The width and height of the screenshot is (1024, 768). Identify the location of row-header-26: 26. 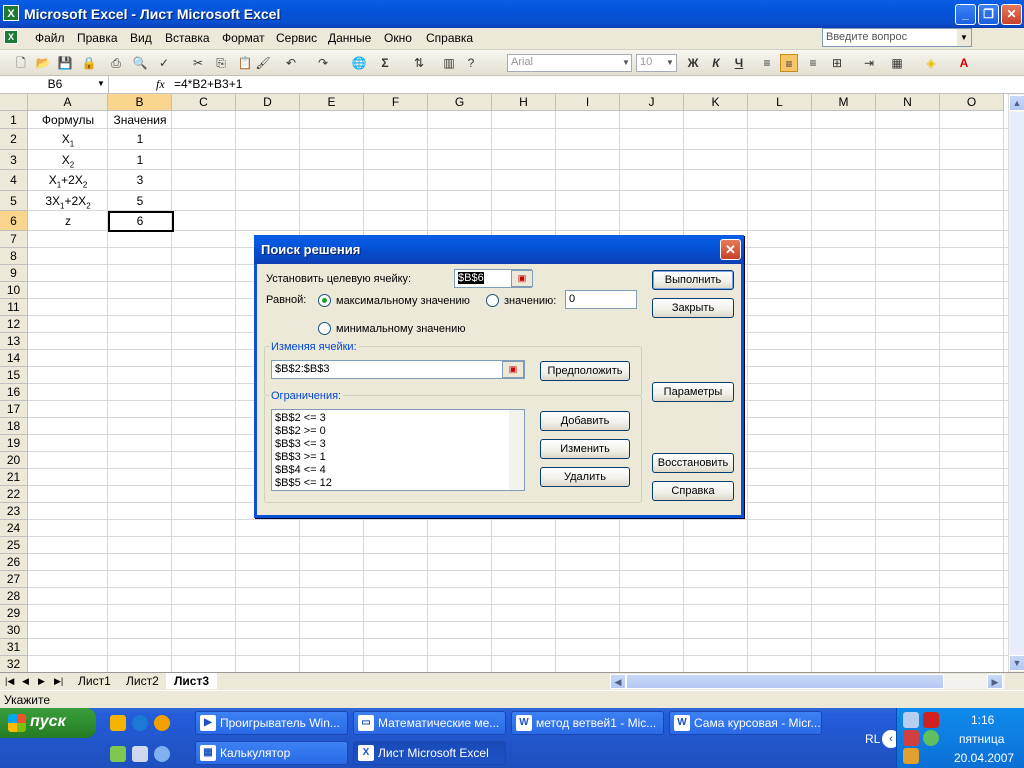
(14, 562).